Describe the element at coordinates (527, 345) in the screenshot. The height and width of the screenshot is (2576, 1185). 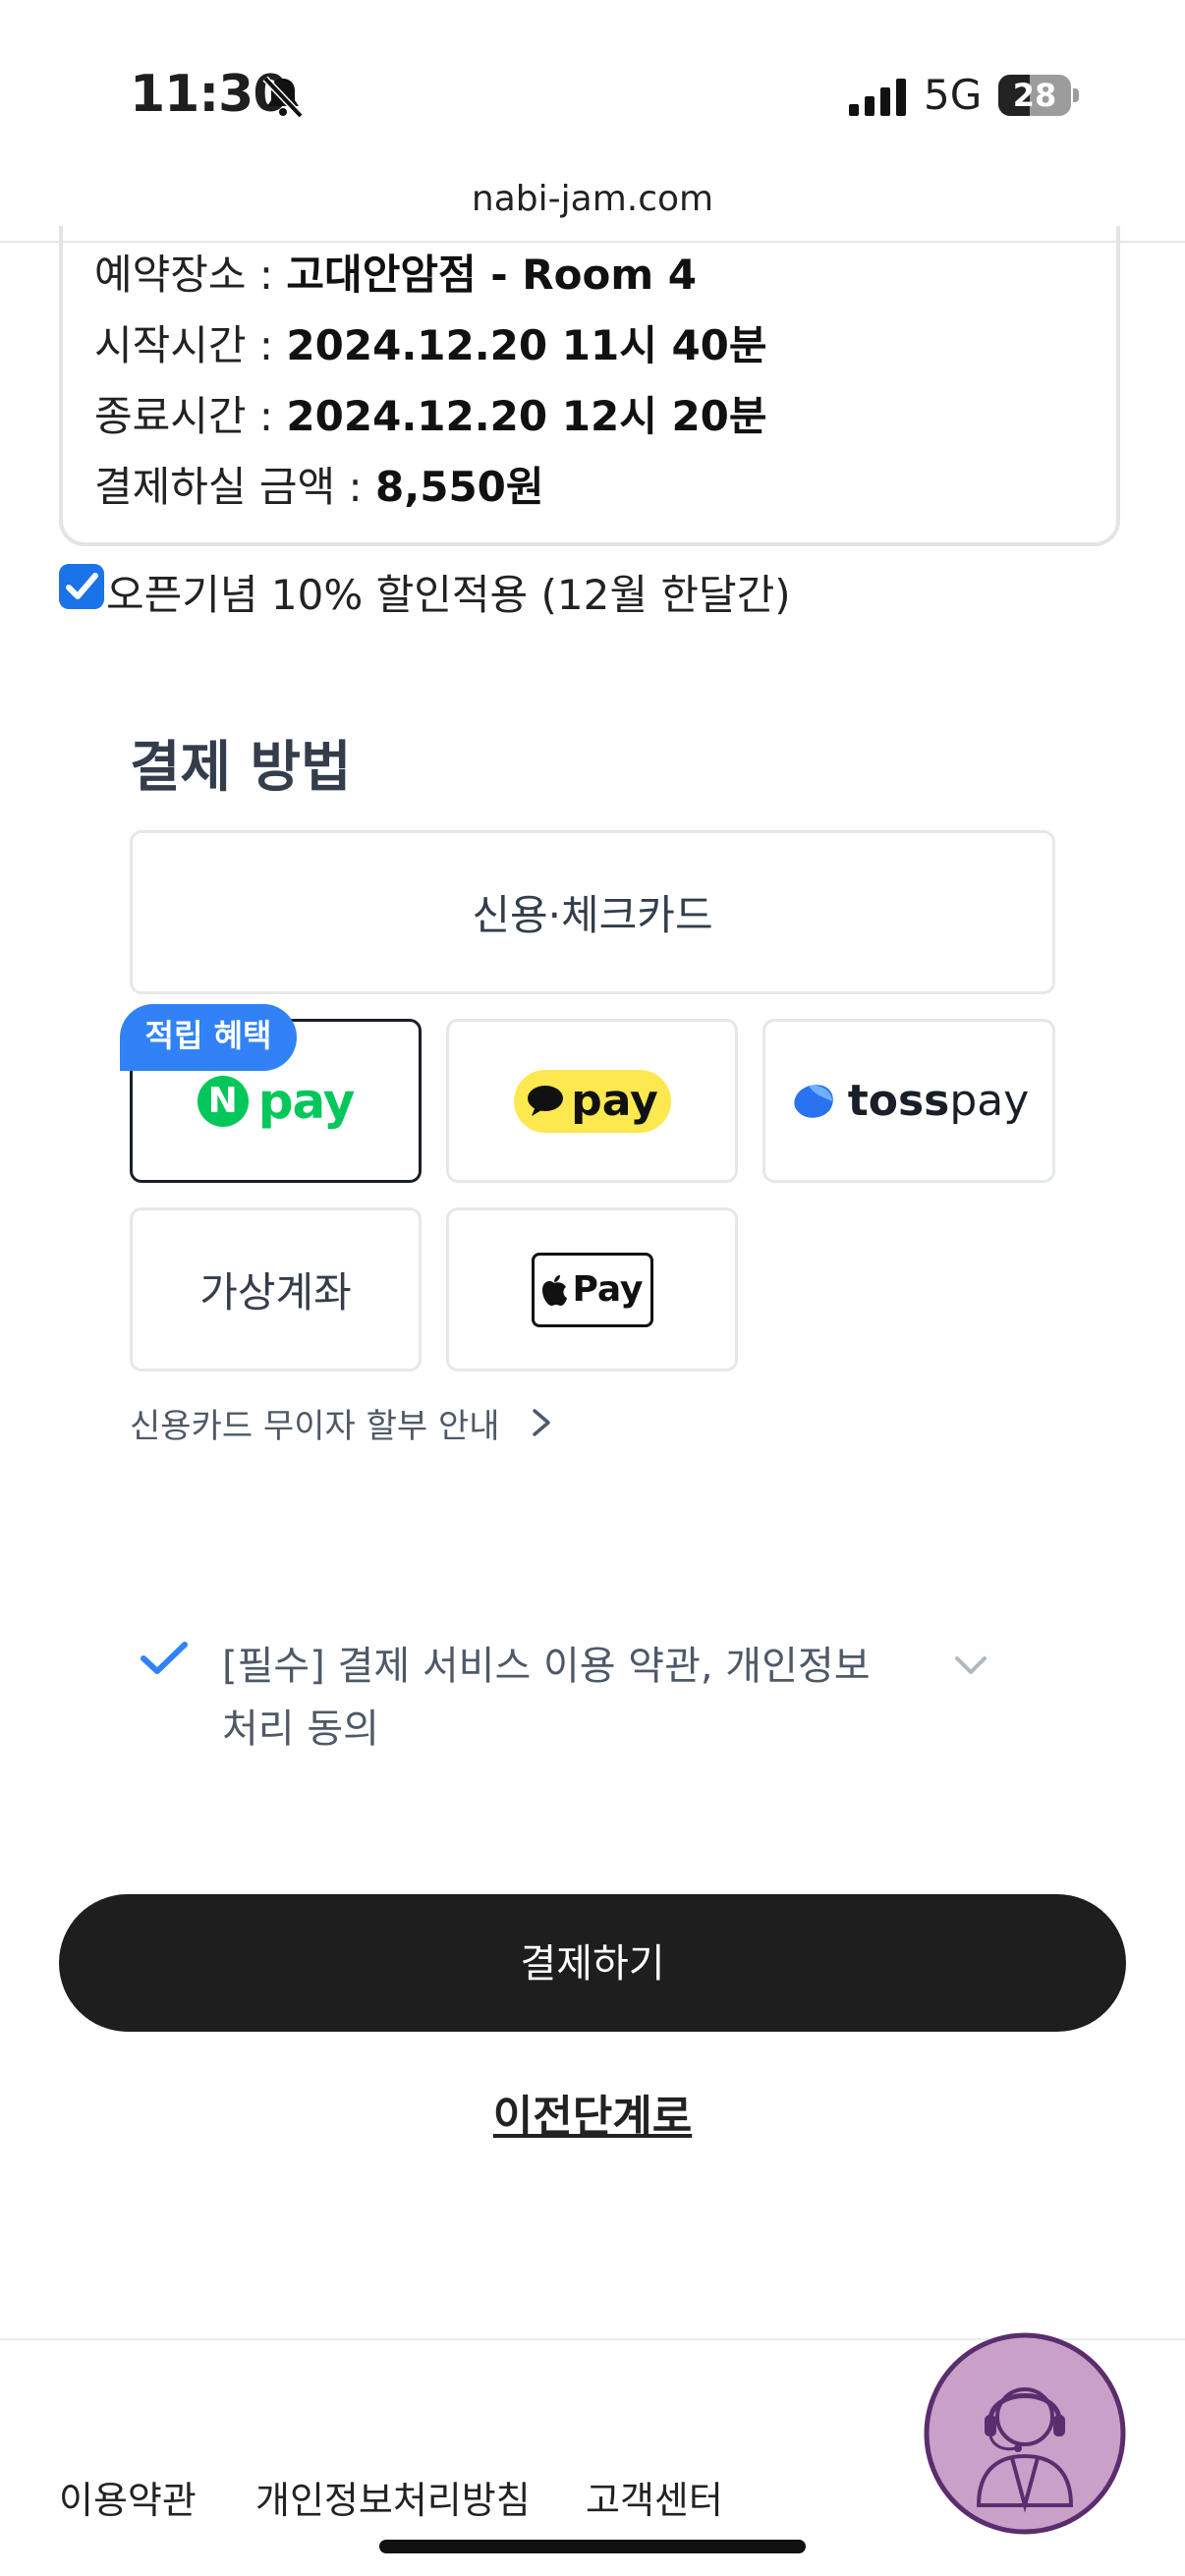
I see `summary-start-value: 2024.12.20 11시 40분` at that location.